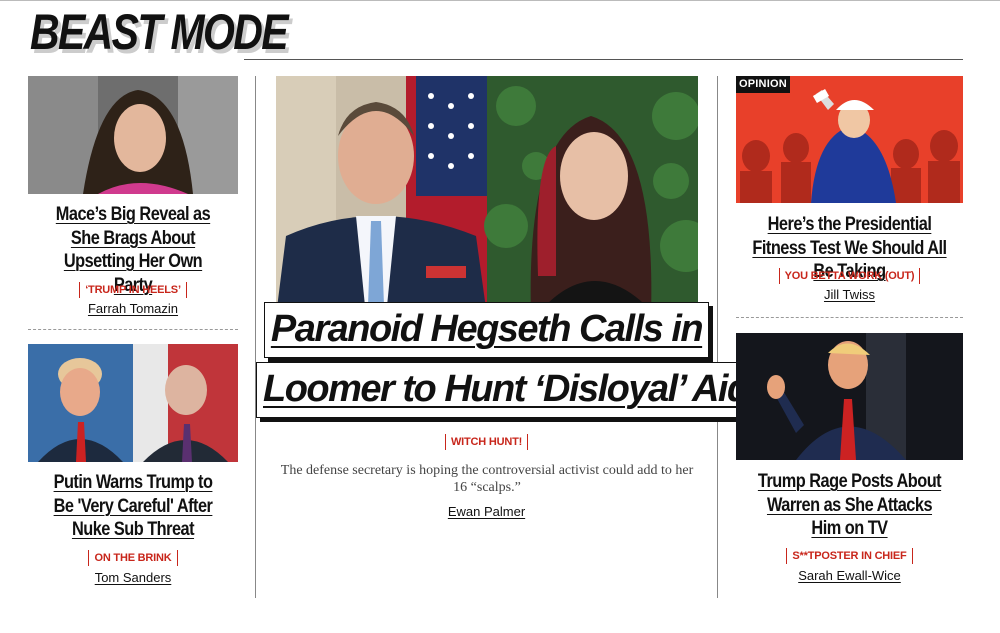 The width and height of the screenshot is (1000, 633). I want to click on section-title: BEAST MODE, so click(159, 32).